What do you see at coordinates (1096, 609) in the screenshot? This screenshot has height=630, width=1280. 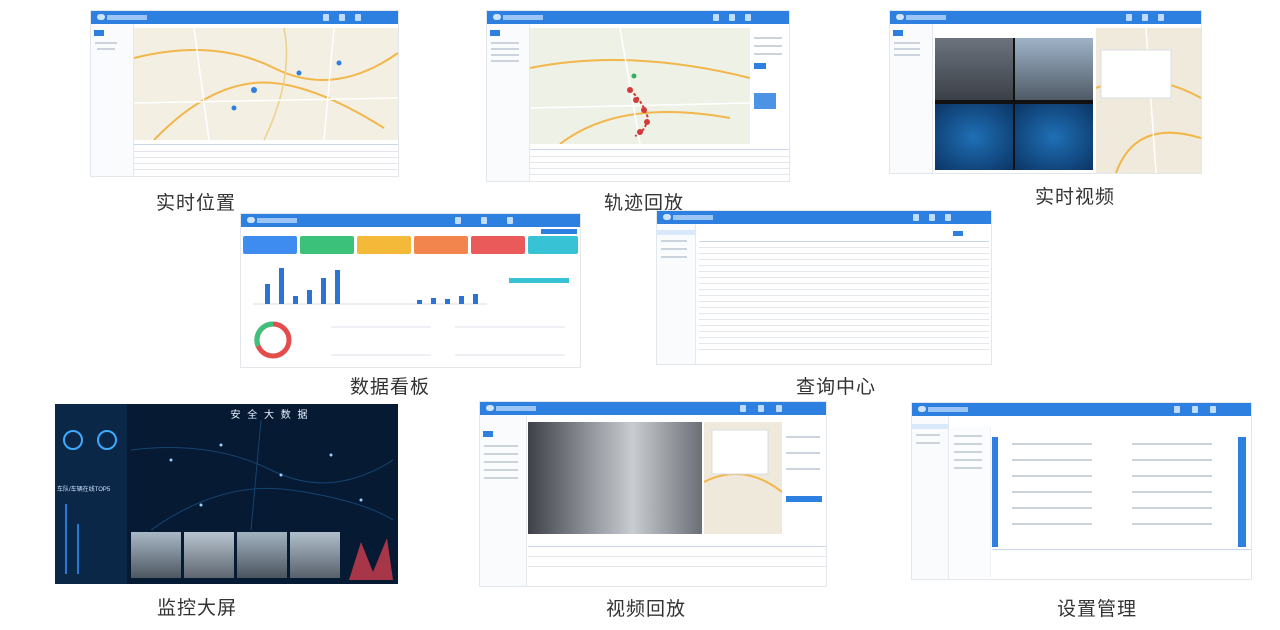 I see `caption-settings-manage: 设置管理` at bounding box center [1096, 609].